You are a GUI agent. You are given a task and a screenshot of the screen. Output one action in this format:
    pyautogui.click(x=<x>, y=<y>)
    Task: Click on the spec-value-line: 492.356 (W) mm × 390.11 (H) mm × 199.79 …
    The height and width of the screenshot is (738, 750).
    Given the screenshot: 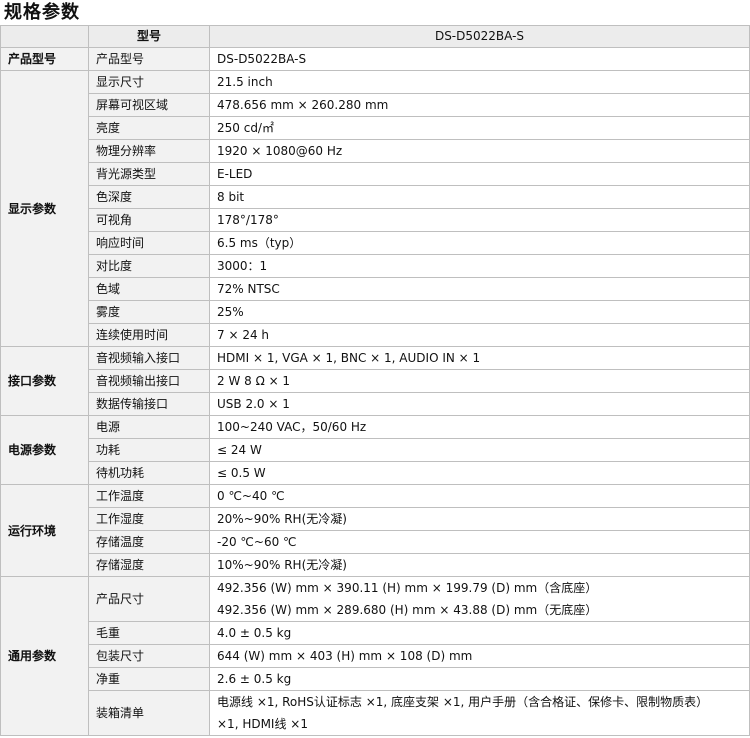 What is the action you would take?
    pyautogui.click(x=407, y=588)
    